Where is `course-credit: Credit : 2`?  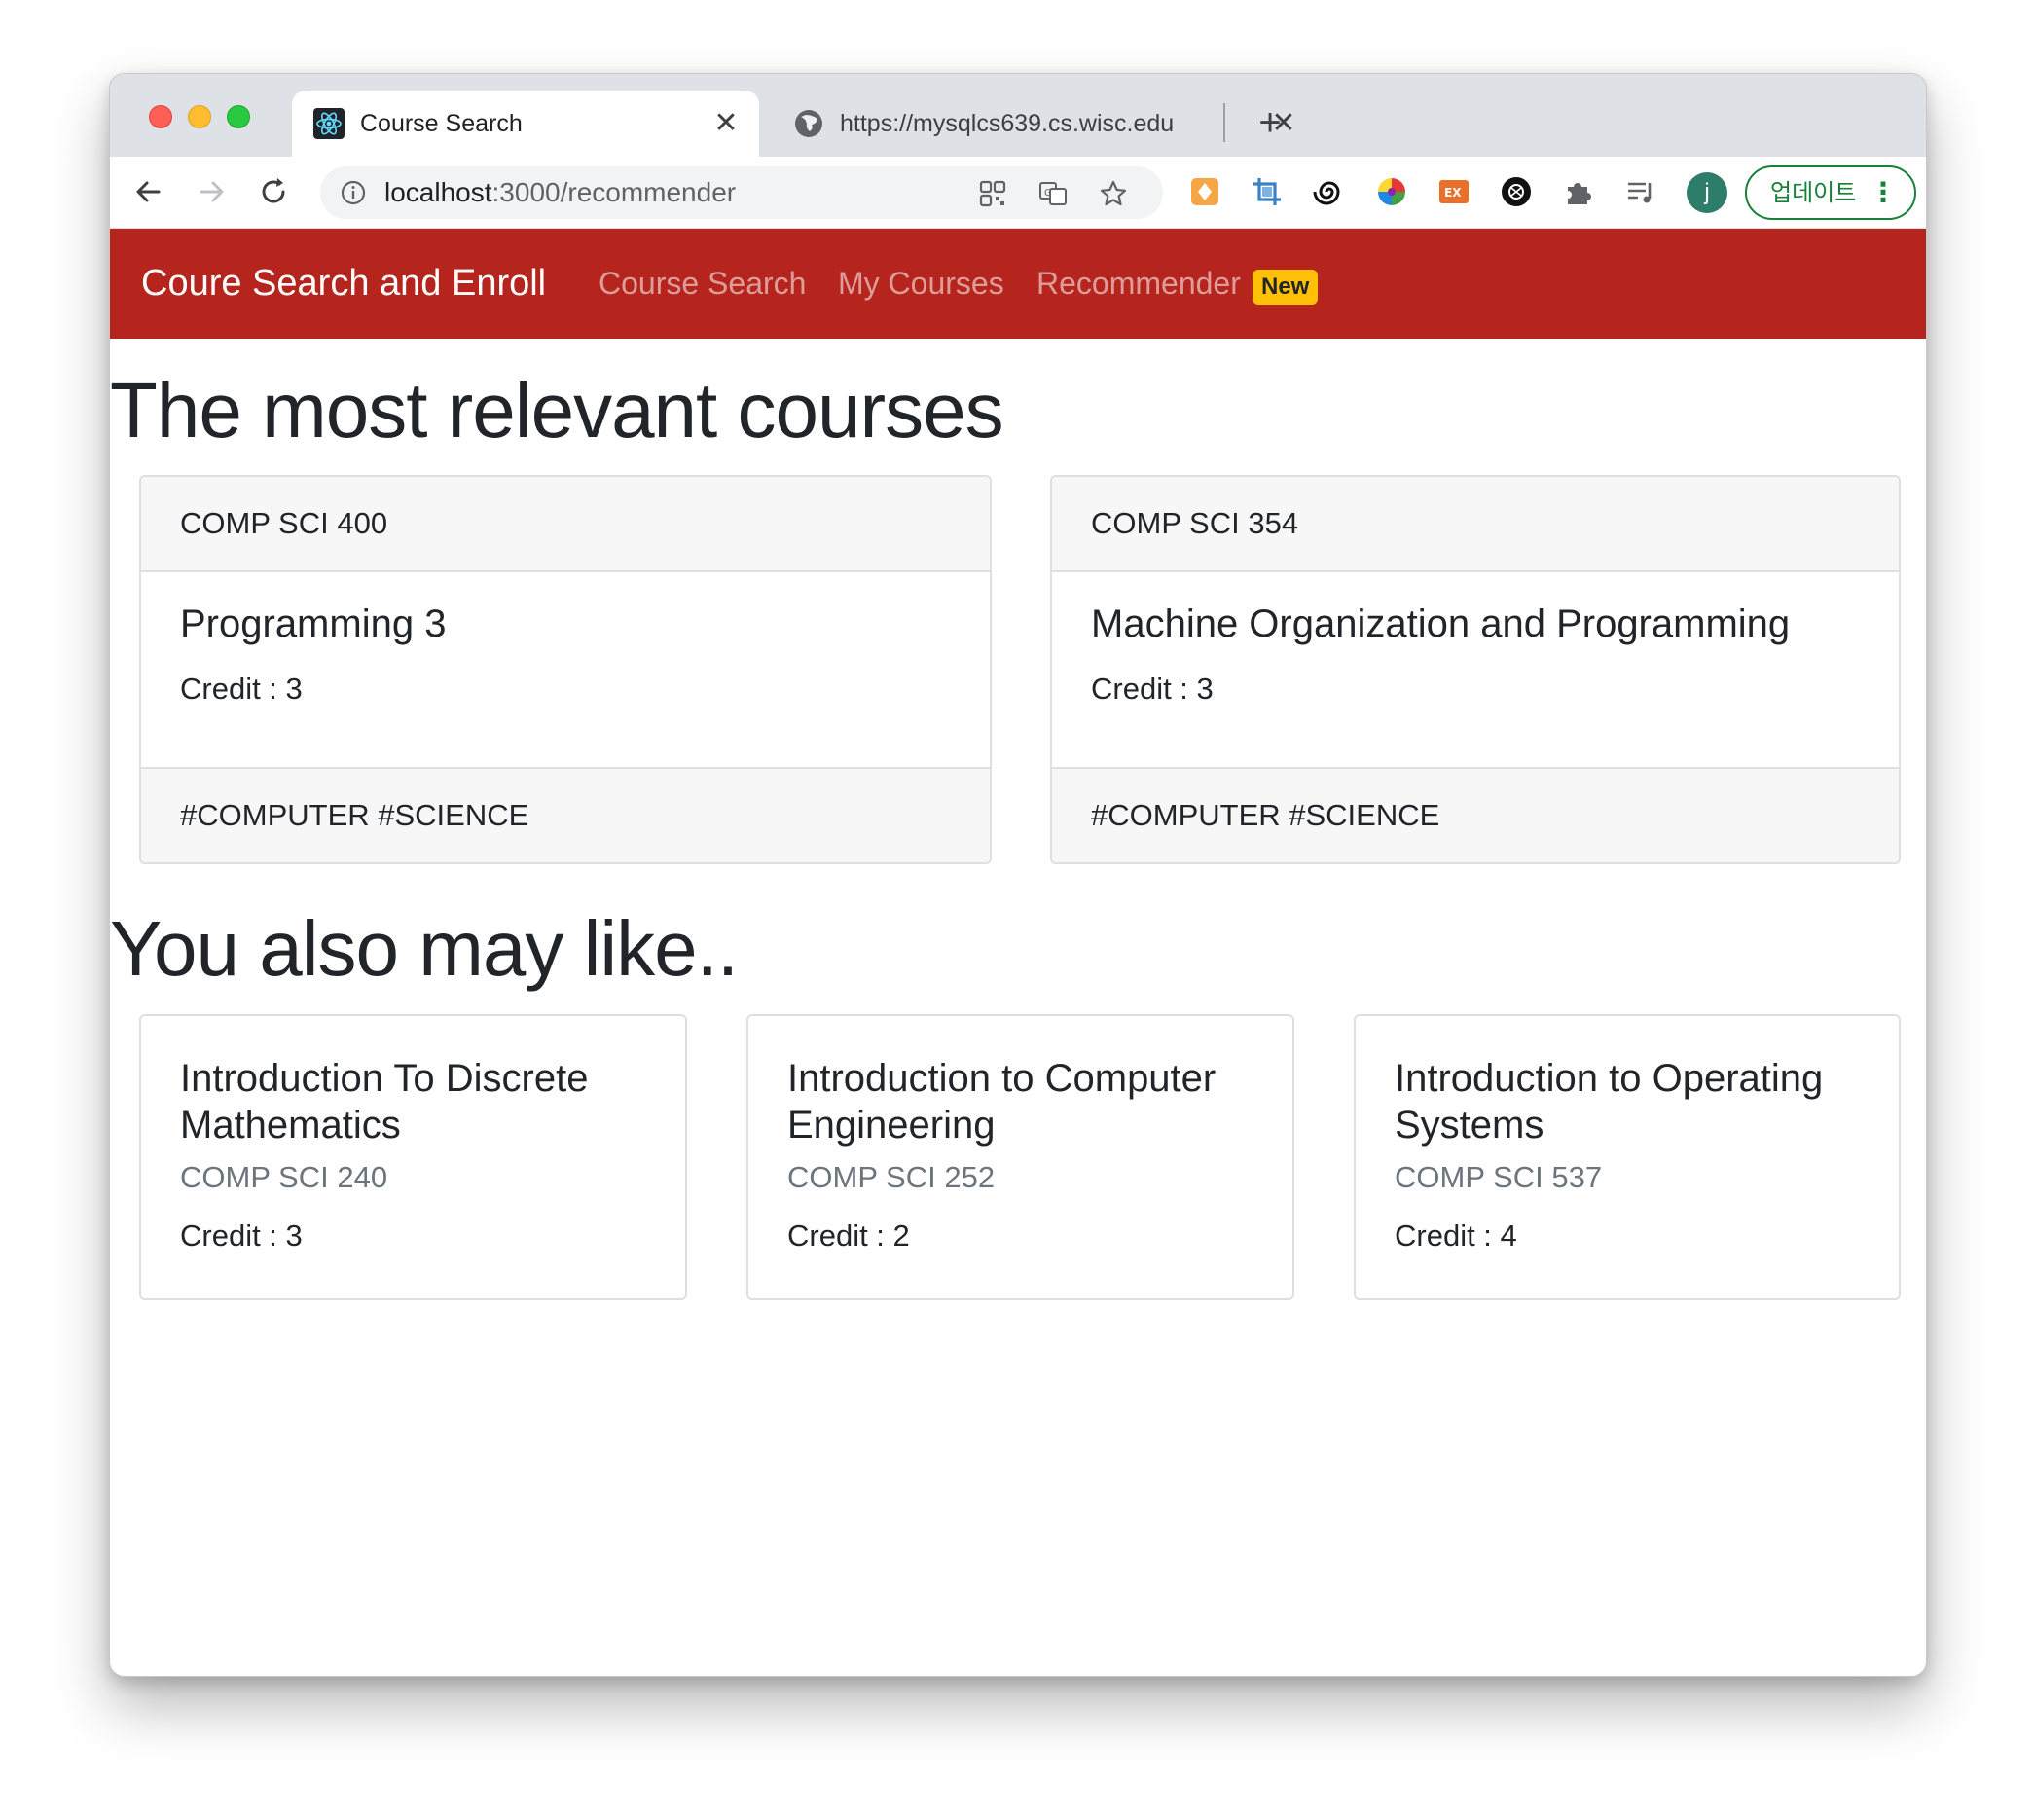 course-credit: Credit : 2 is located at coordinates (849, 1236).